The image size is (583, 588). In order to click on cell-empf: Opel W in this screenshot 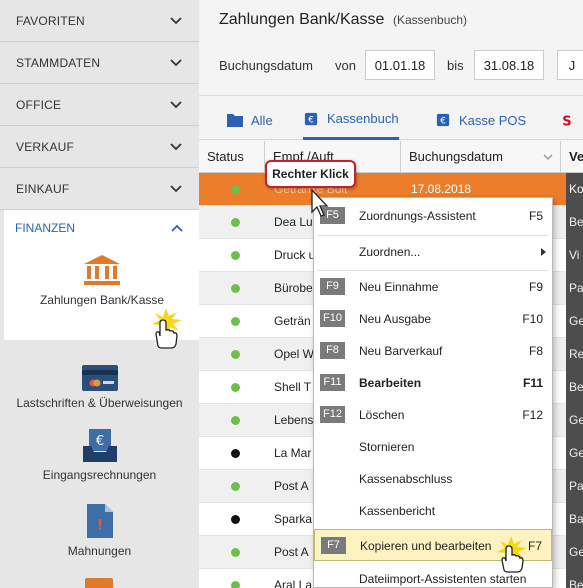, I will do `click(294, 354)`.